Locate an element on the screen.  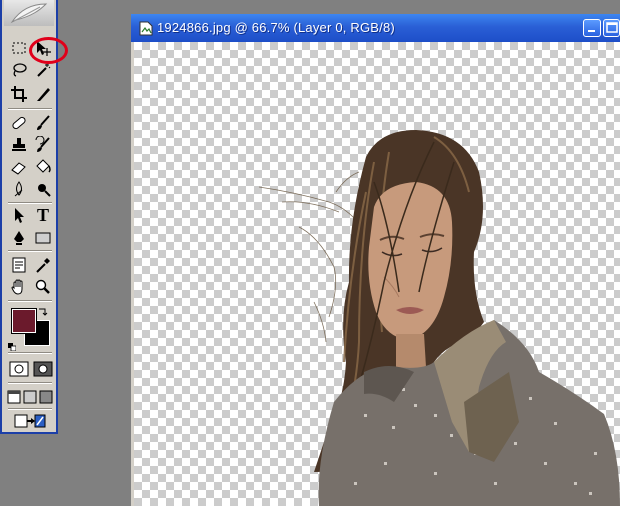
standard-screen-icon is located at coordinates (14, 397).